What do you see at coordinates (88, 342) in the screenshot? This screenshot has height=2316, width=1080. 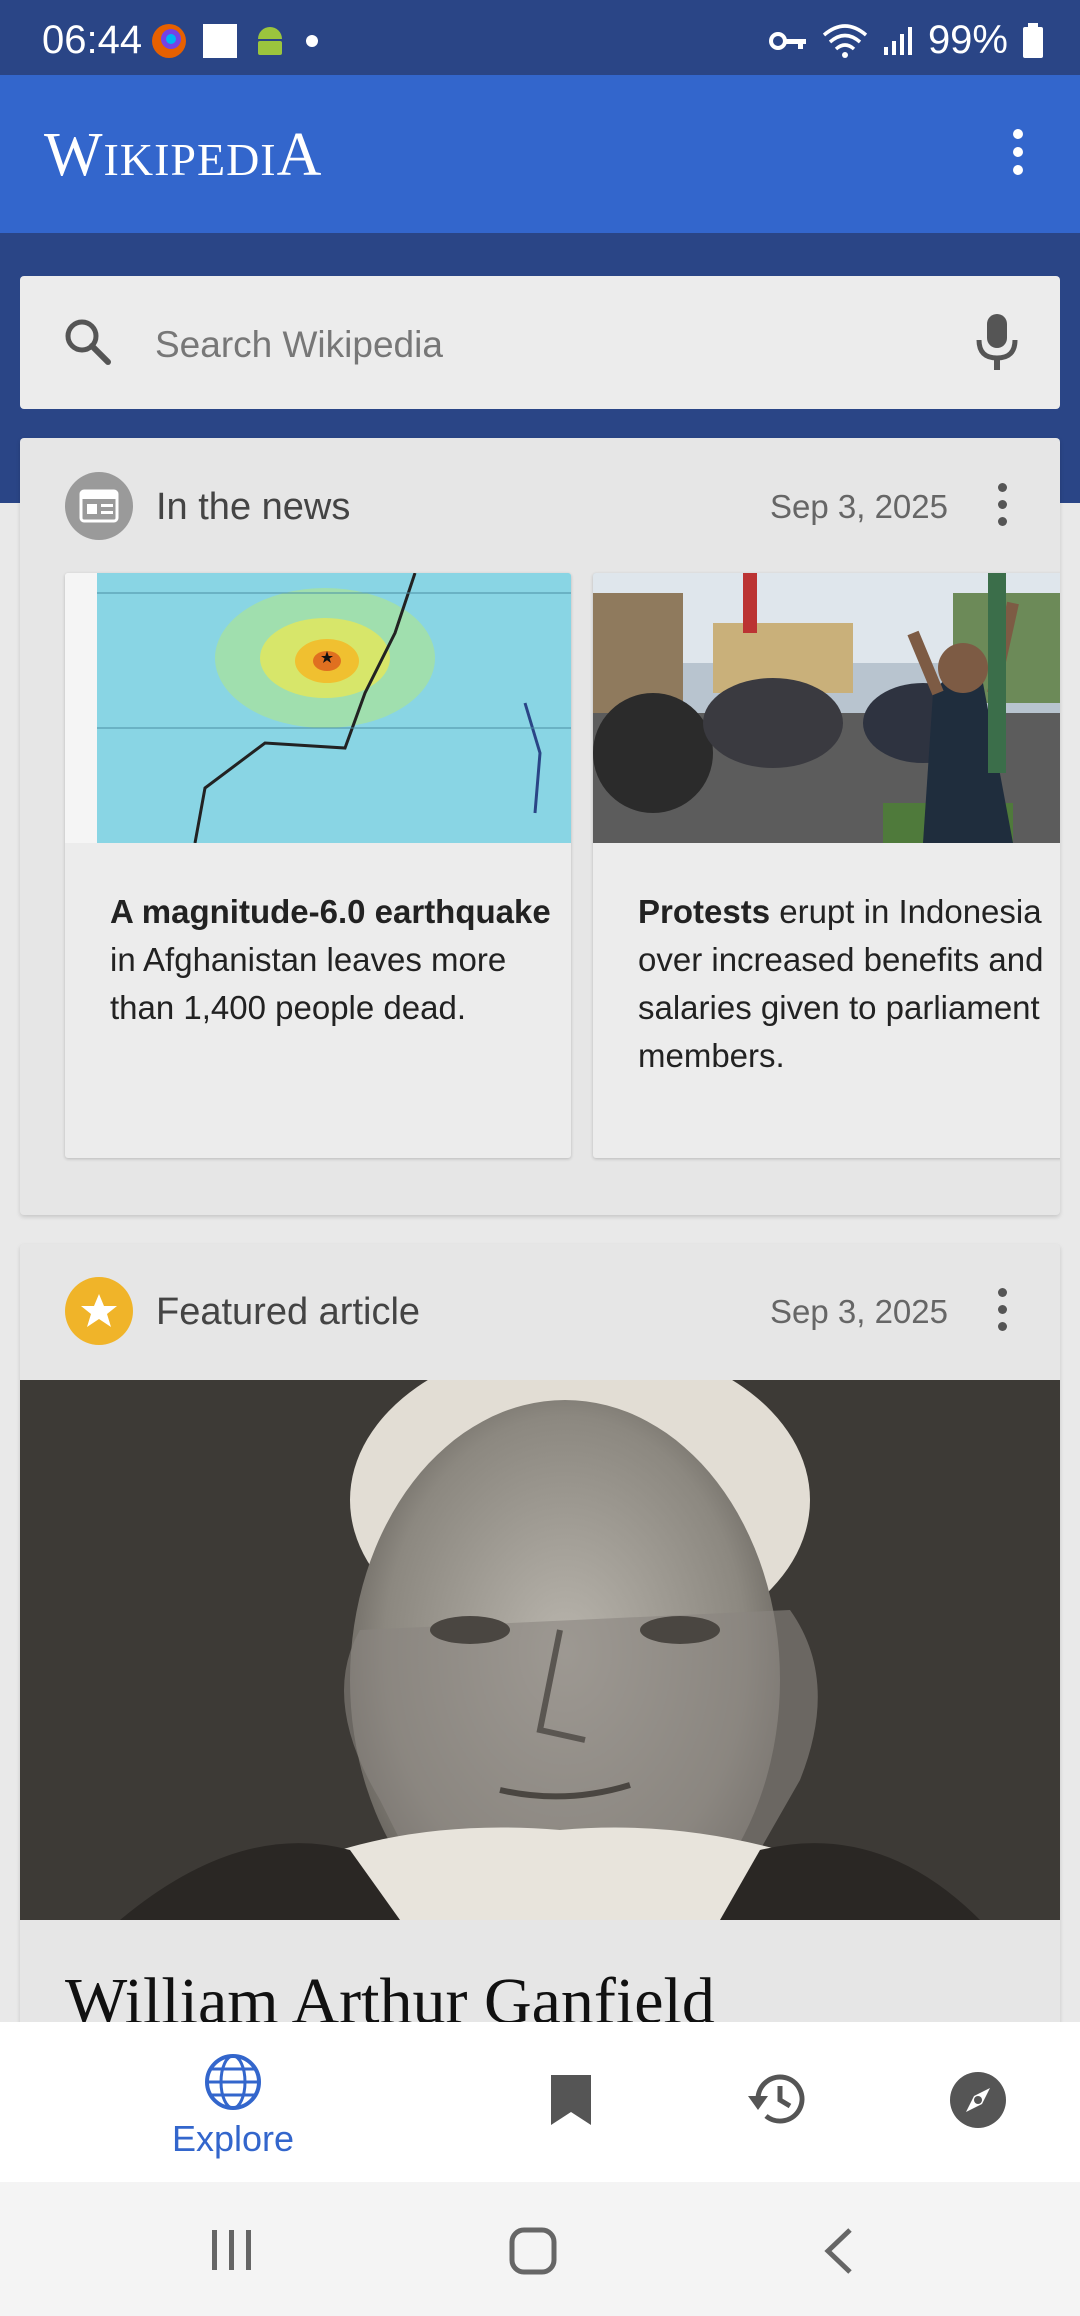 I see `search-icon` at bounding box center [88, 342].